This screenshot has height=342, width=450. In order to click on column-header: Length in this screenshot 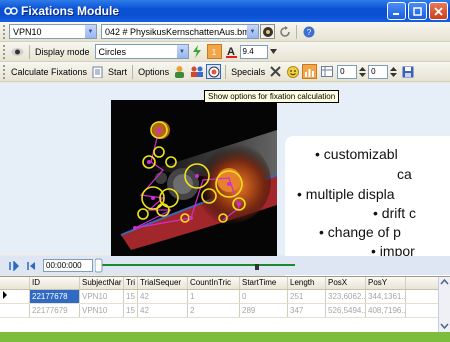, I will do `click(307, 283)`.